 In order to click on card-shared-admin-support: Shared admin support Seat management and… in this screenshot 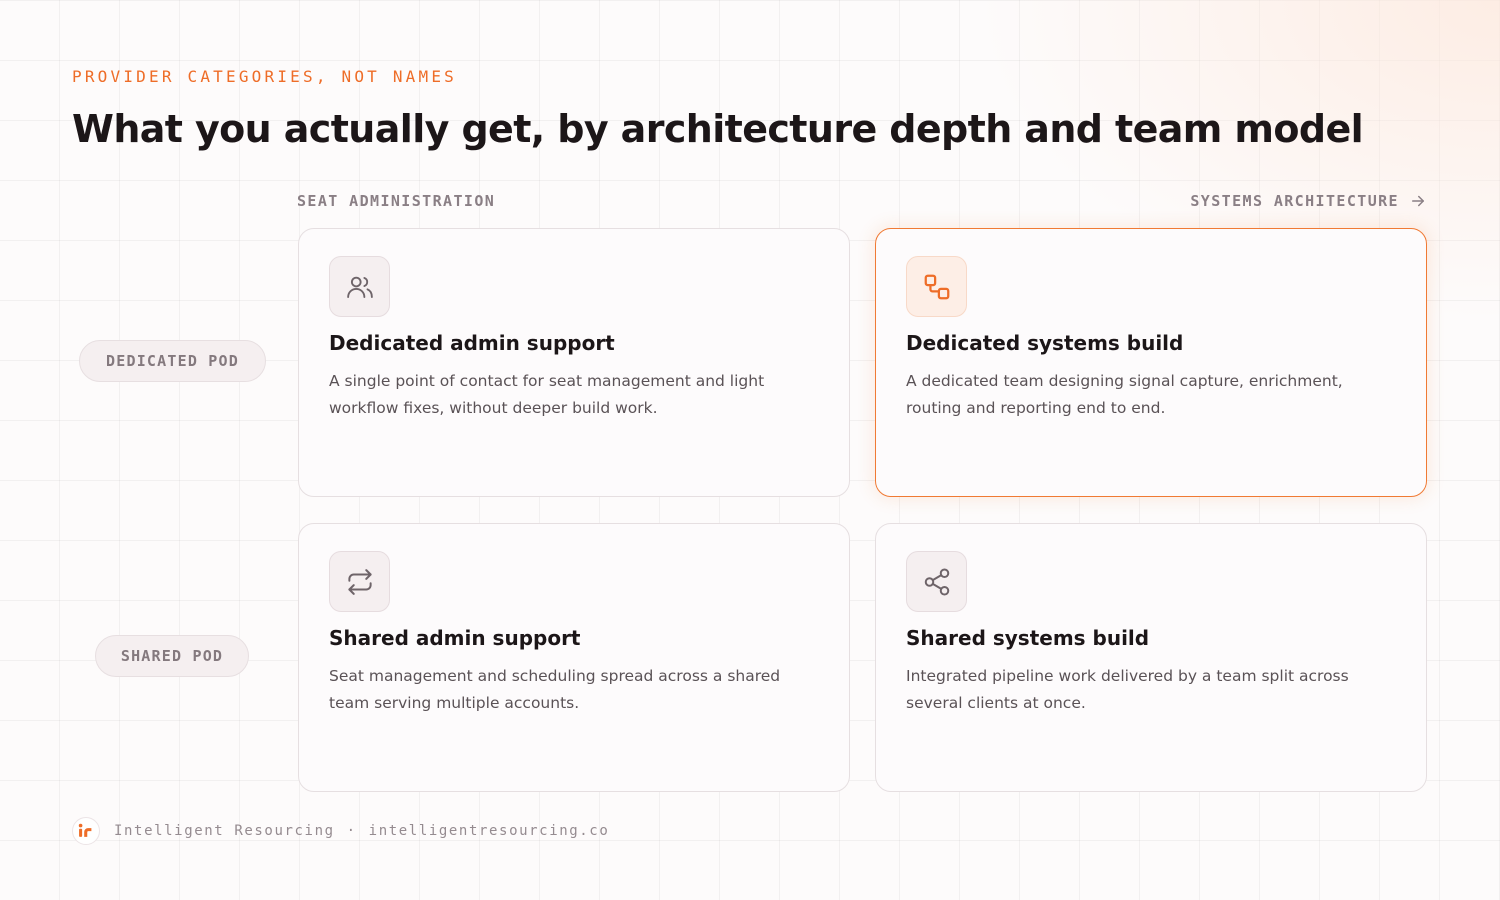, I will do `click(574, 657)`.